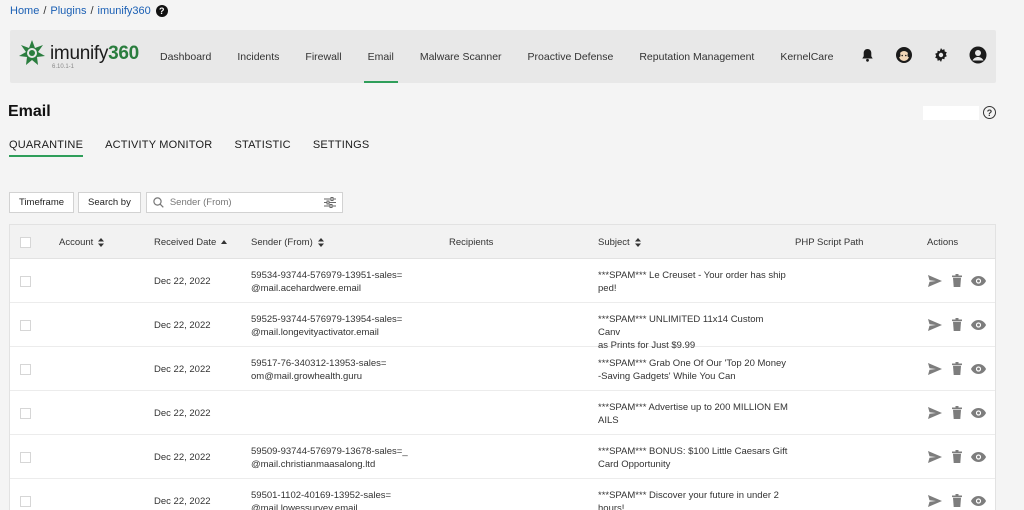 This screenshot has width=1024, height=510. Describe the element at coordinates (24, 11) in the screenshot. I see `breadcrumb-home: Home` at that location.